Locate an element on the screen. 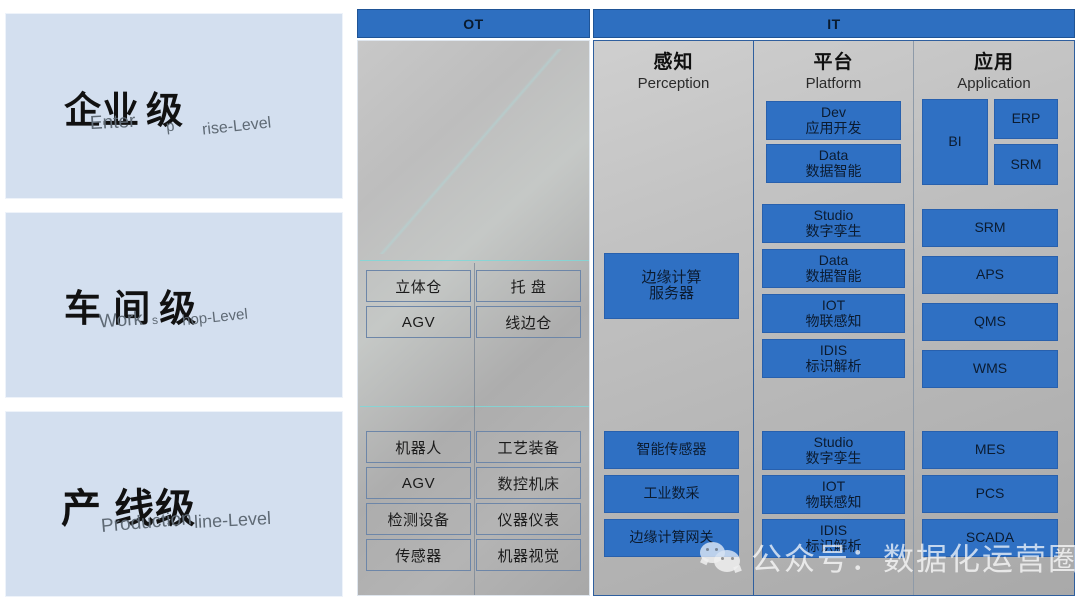  ot-diagonal-accent is located at coordinates (473, 151).